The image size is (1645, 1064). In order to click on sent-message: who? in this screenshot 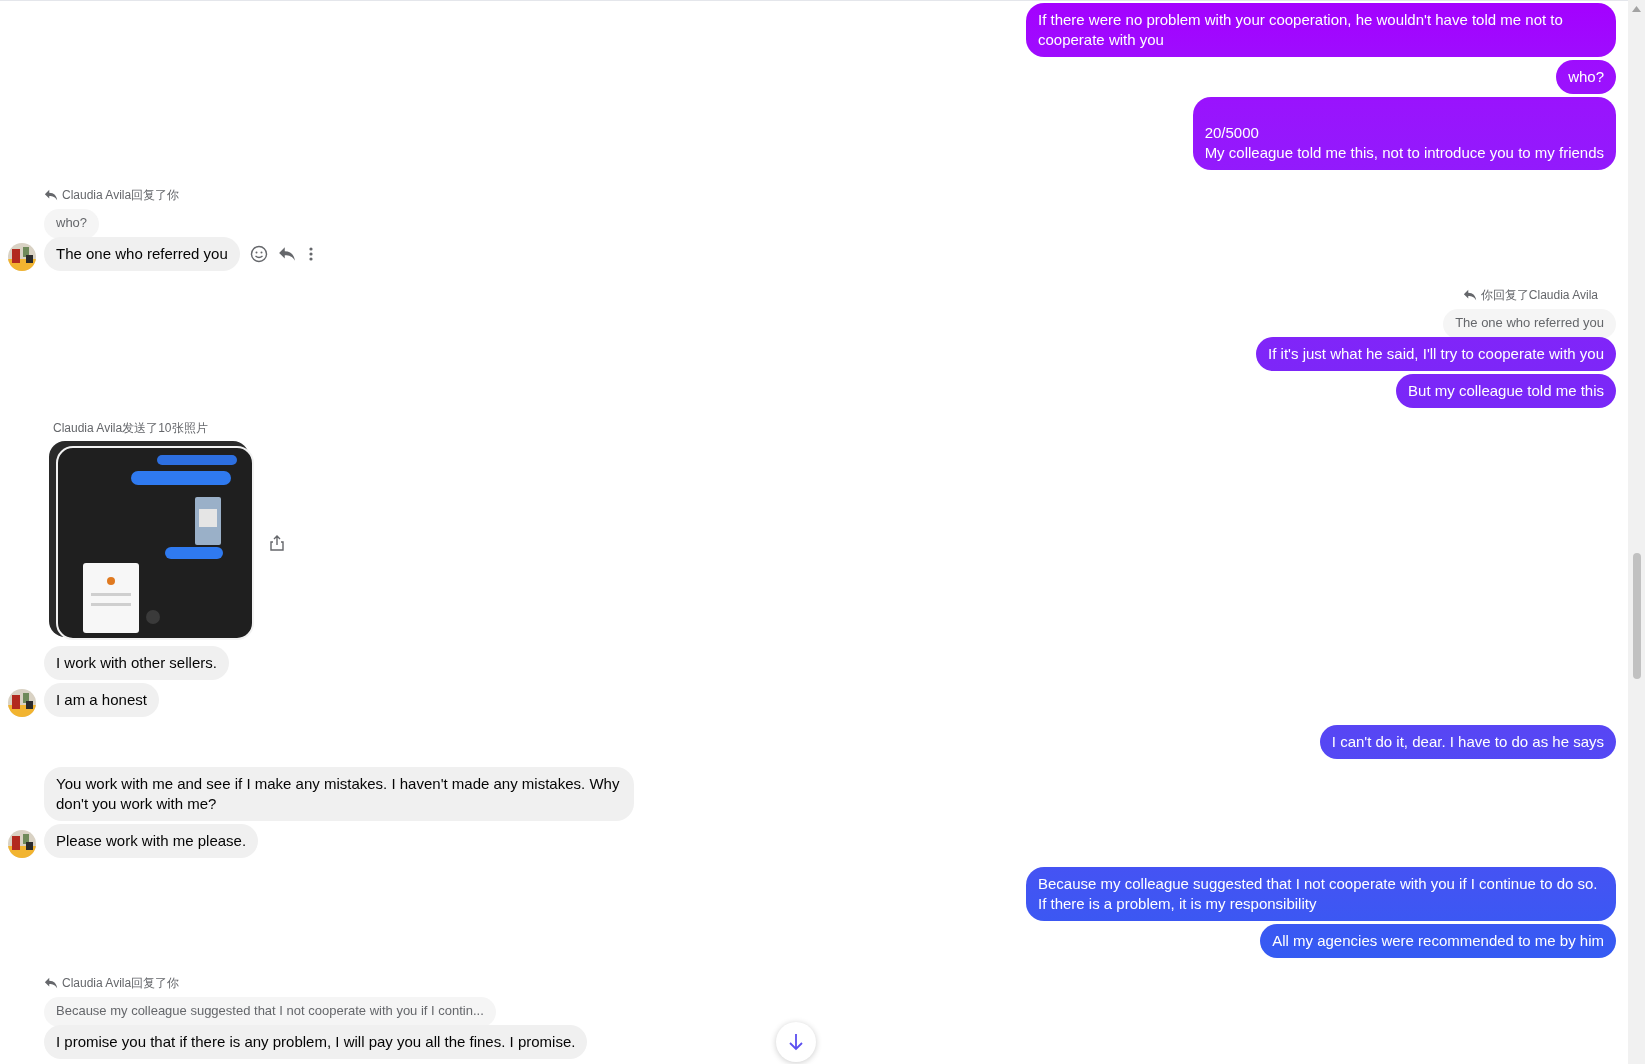, I will do `click(1586, 77)`.